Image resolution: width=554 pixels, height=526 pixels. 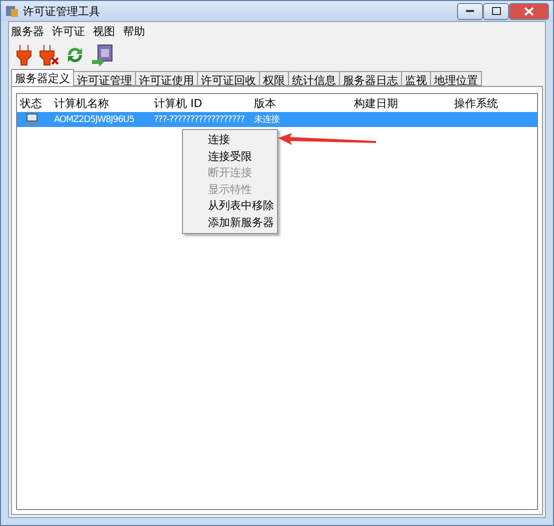 What do you see at coordinates (61, 11) in the screenshot?
I see `window-title: 许可证管理工具` at bounding box center [61, 11].